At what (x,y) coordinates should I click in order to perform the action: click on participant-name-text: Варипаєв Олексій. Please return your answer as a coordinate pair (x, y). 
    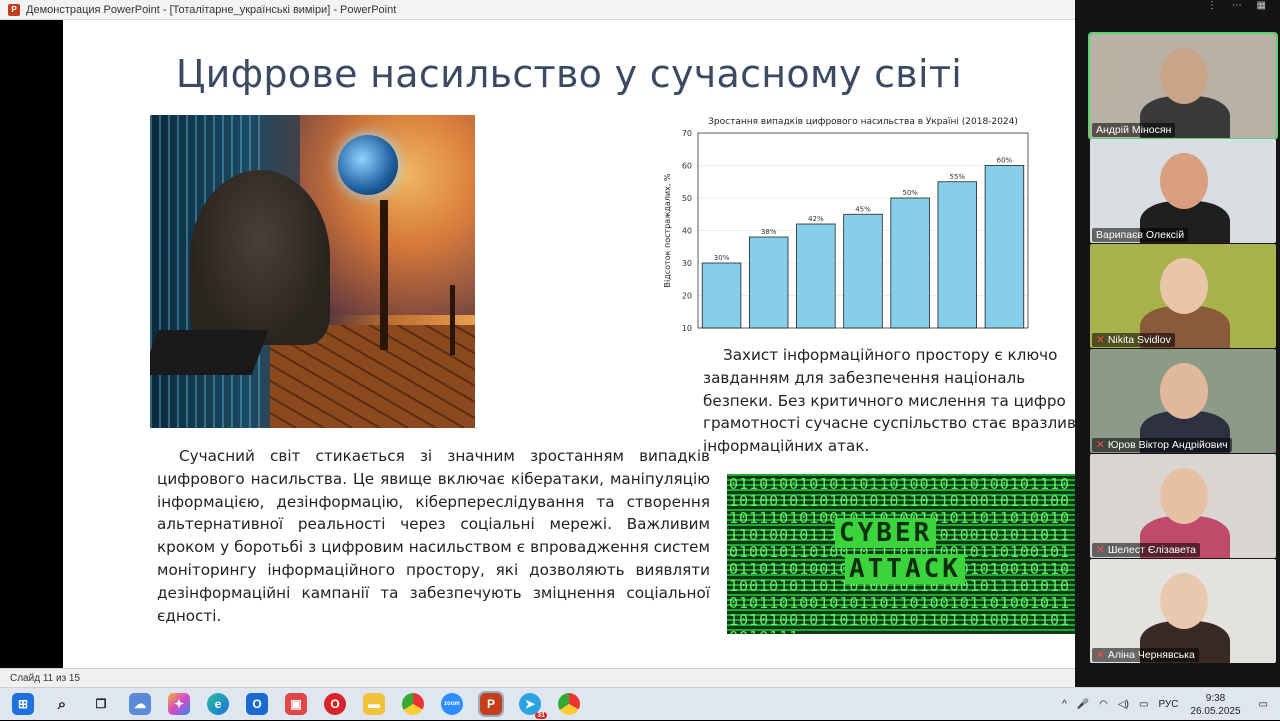
    Looking at the image, I should click on (1140, 235).